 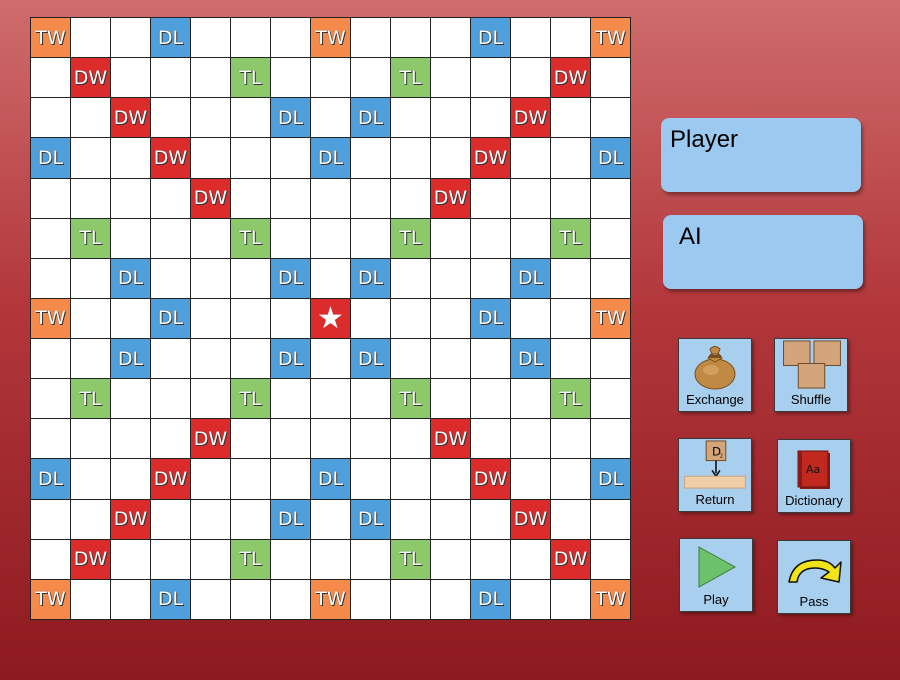 What do you see at coordinates (716, 575) in the screenshot?
I see `play-button: Play` at bounding box center [716, 575].